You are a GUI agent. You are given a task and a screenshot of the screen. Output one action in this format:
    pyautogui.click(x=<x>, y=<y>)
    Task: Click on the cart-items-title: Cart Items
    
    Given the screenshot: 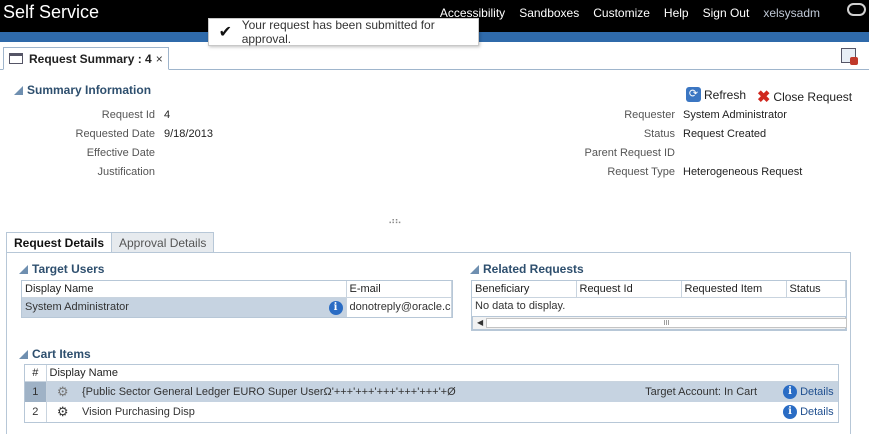 What is the action you would take?
    pyautogui.click(x=61, y=354)
    